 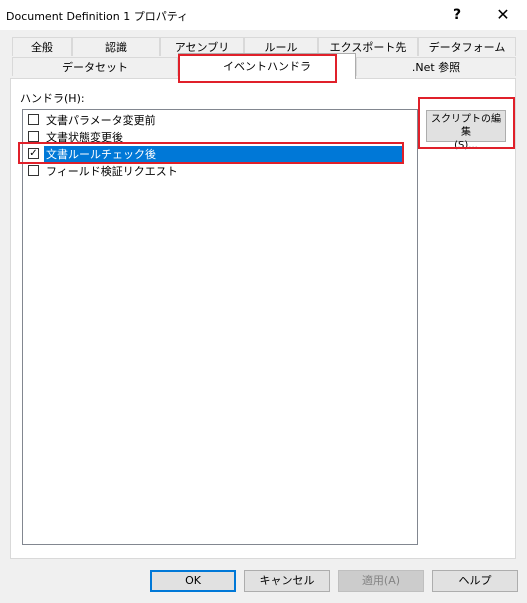 What do you see at coordinates (467, 46) in the screenshot?
I see `tab-data-form: データフォーム` at bounding box center [467, 46].